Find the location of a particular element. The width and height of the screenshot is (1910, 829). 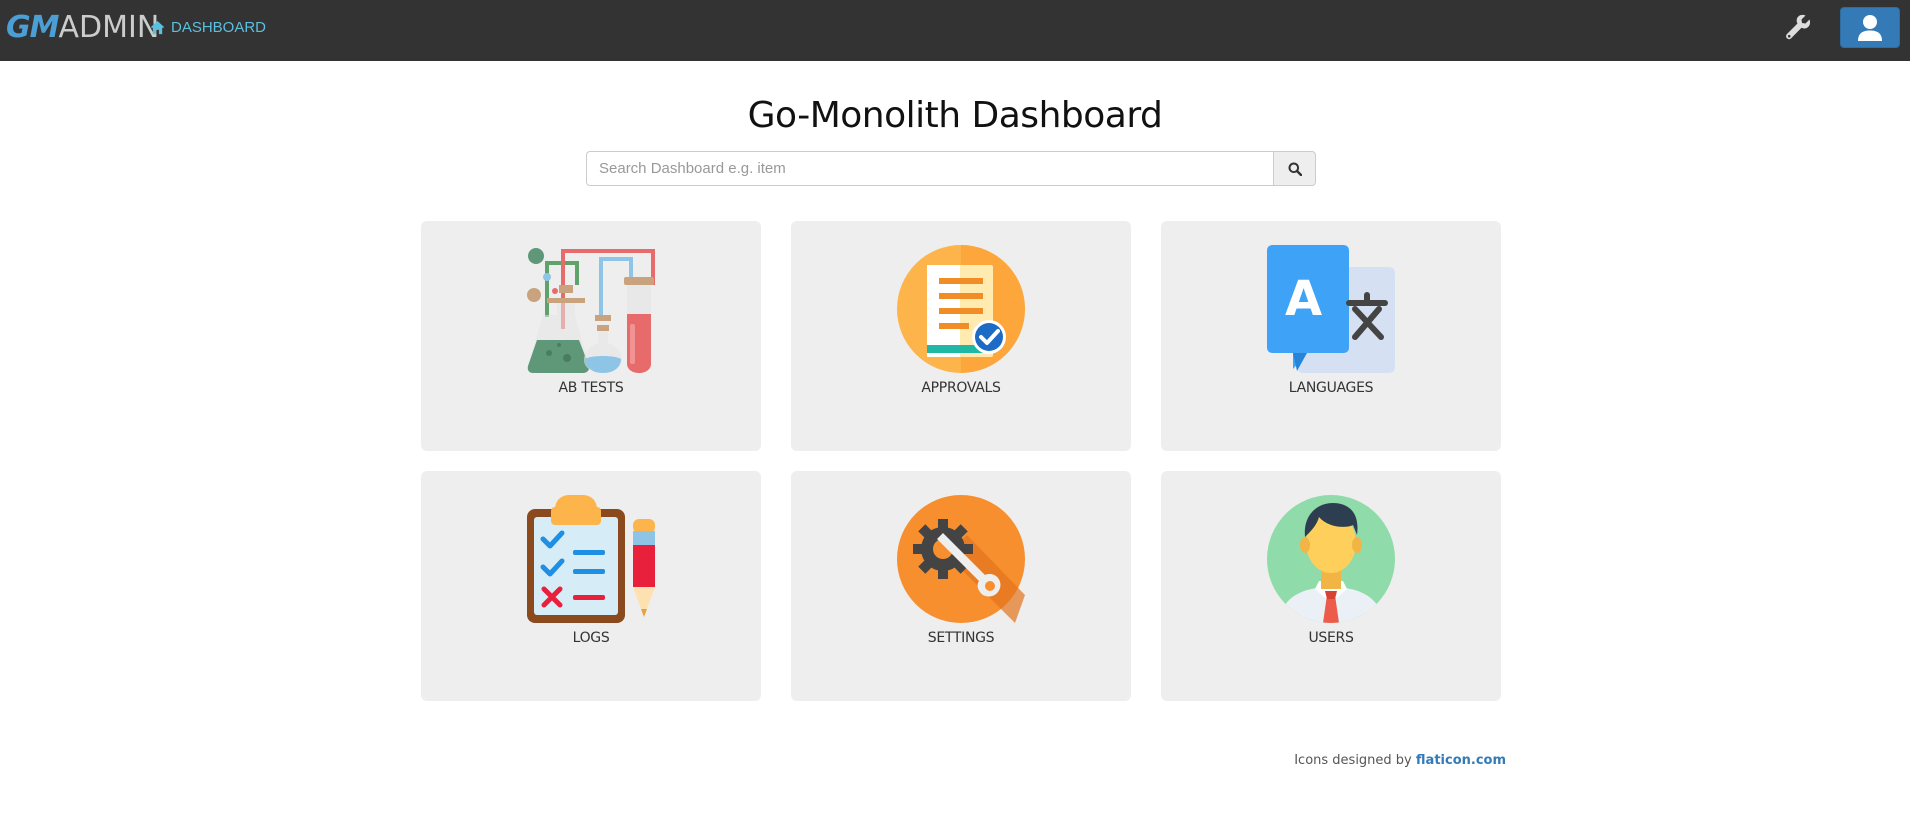

brand-gm: GM is located at coordinates (32, 27).